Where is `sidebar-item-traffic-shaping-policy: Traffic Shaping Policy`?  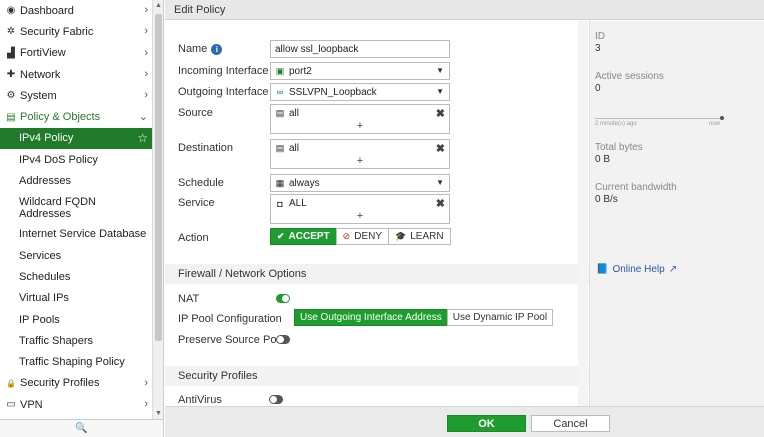
sidebar-item-traffic-shaping-policy: Traffic Shaping Policy is located at coordinates (76, 361).